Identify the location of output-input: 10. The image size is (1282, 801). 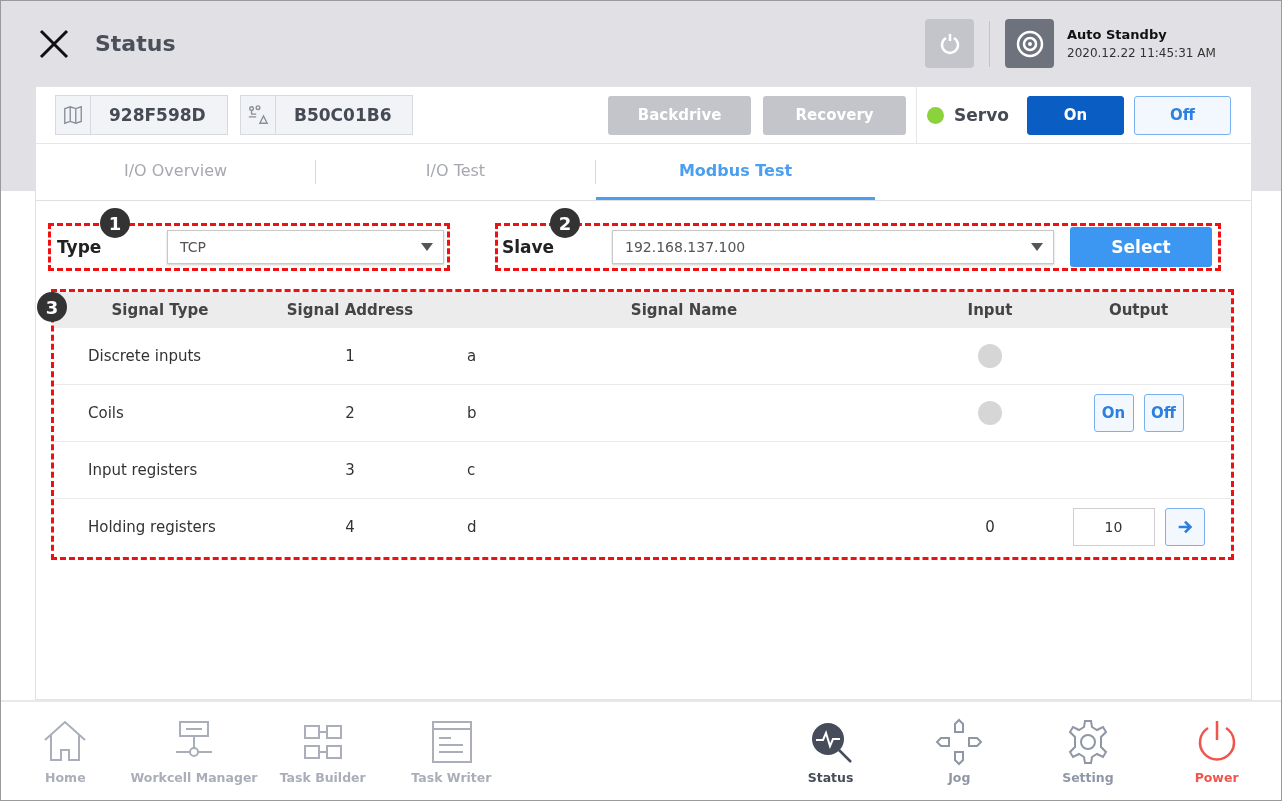
(1113, 527).